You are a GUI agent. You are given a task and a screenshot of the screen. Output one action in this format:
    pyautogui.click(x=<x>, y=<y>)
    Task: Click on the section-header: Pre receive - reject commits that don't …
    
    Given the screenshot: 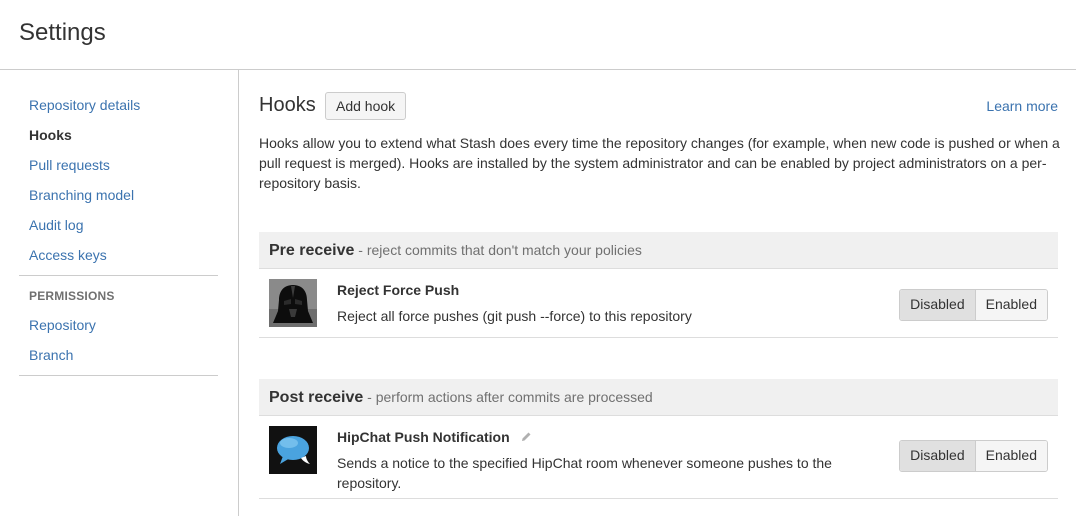 What is the action you would take?
    pyautogui.click(x=658, y=250)
    